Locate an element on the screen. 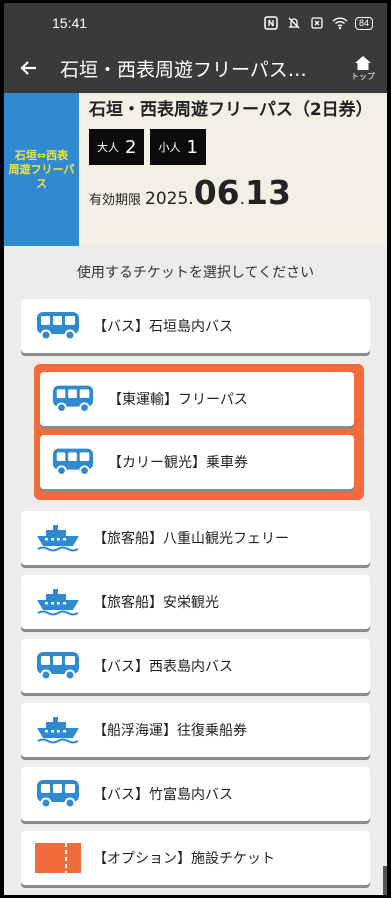 The height and width of the screenshot is (898, 391). ticket-label: 【東運輸】フリーパス is located at coordinates (178, 400).